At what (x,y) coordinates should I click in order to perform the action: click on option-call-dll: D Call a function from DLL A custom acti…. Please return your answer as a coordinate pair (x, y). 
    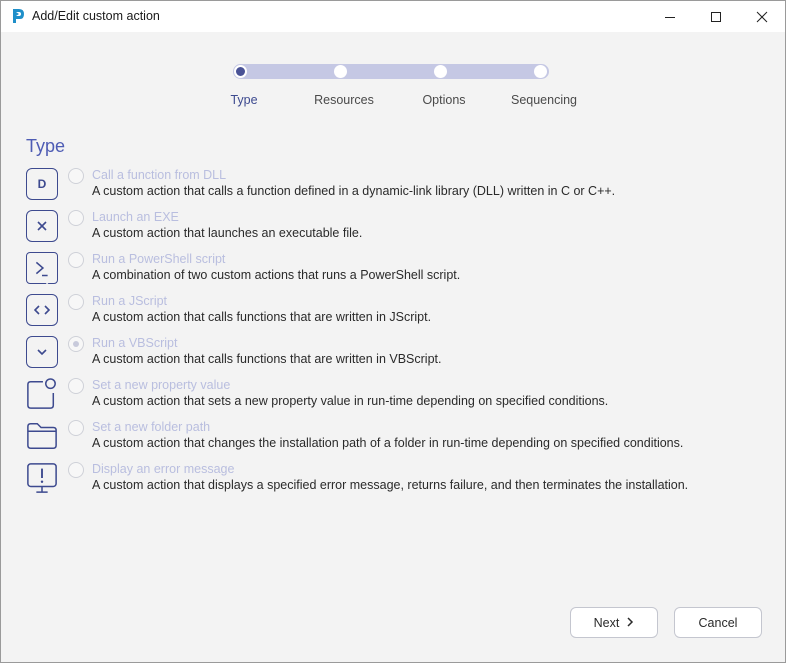
    Looking at the image, I should click on (393, 188).